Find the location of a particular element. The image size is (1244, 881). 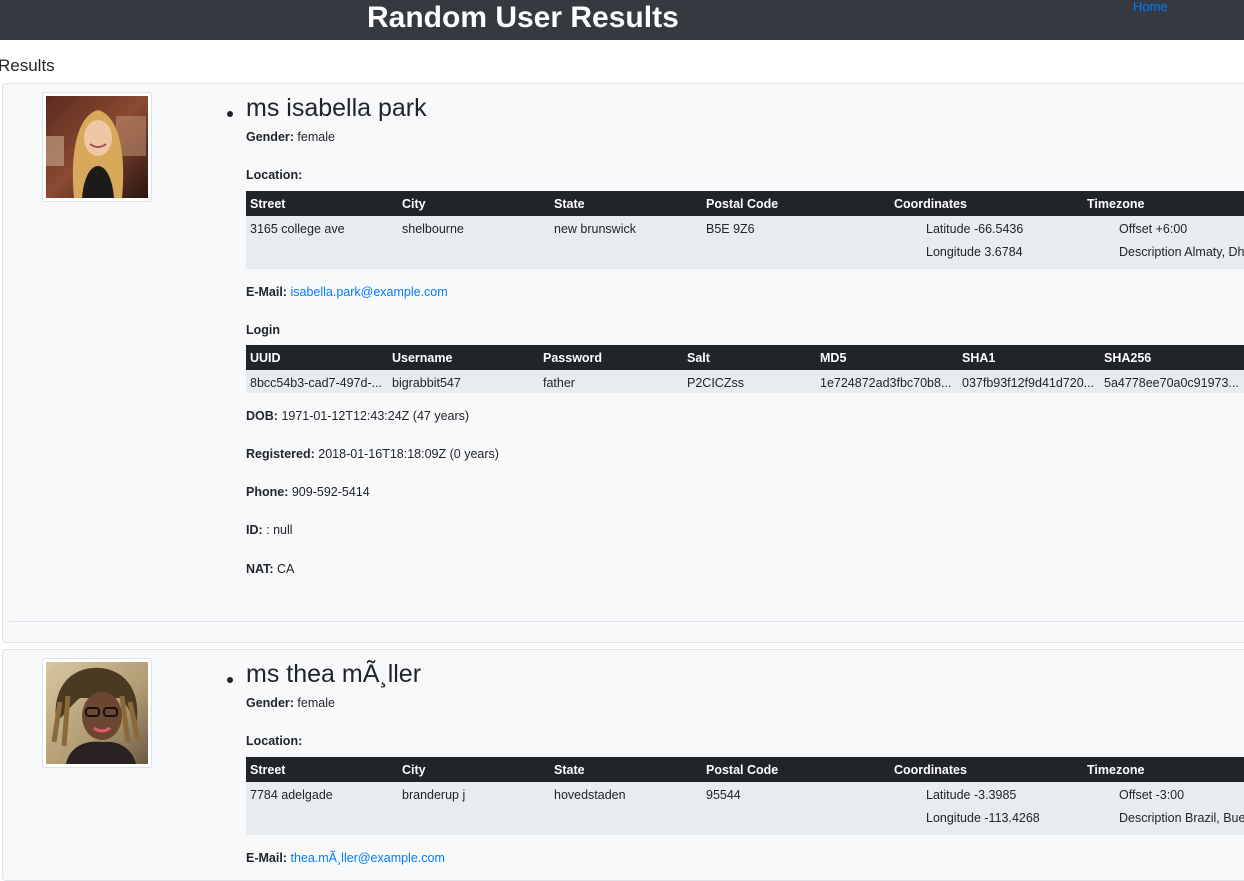

results-heading: Results is located at coordinates (27, 65).